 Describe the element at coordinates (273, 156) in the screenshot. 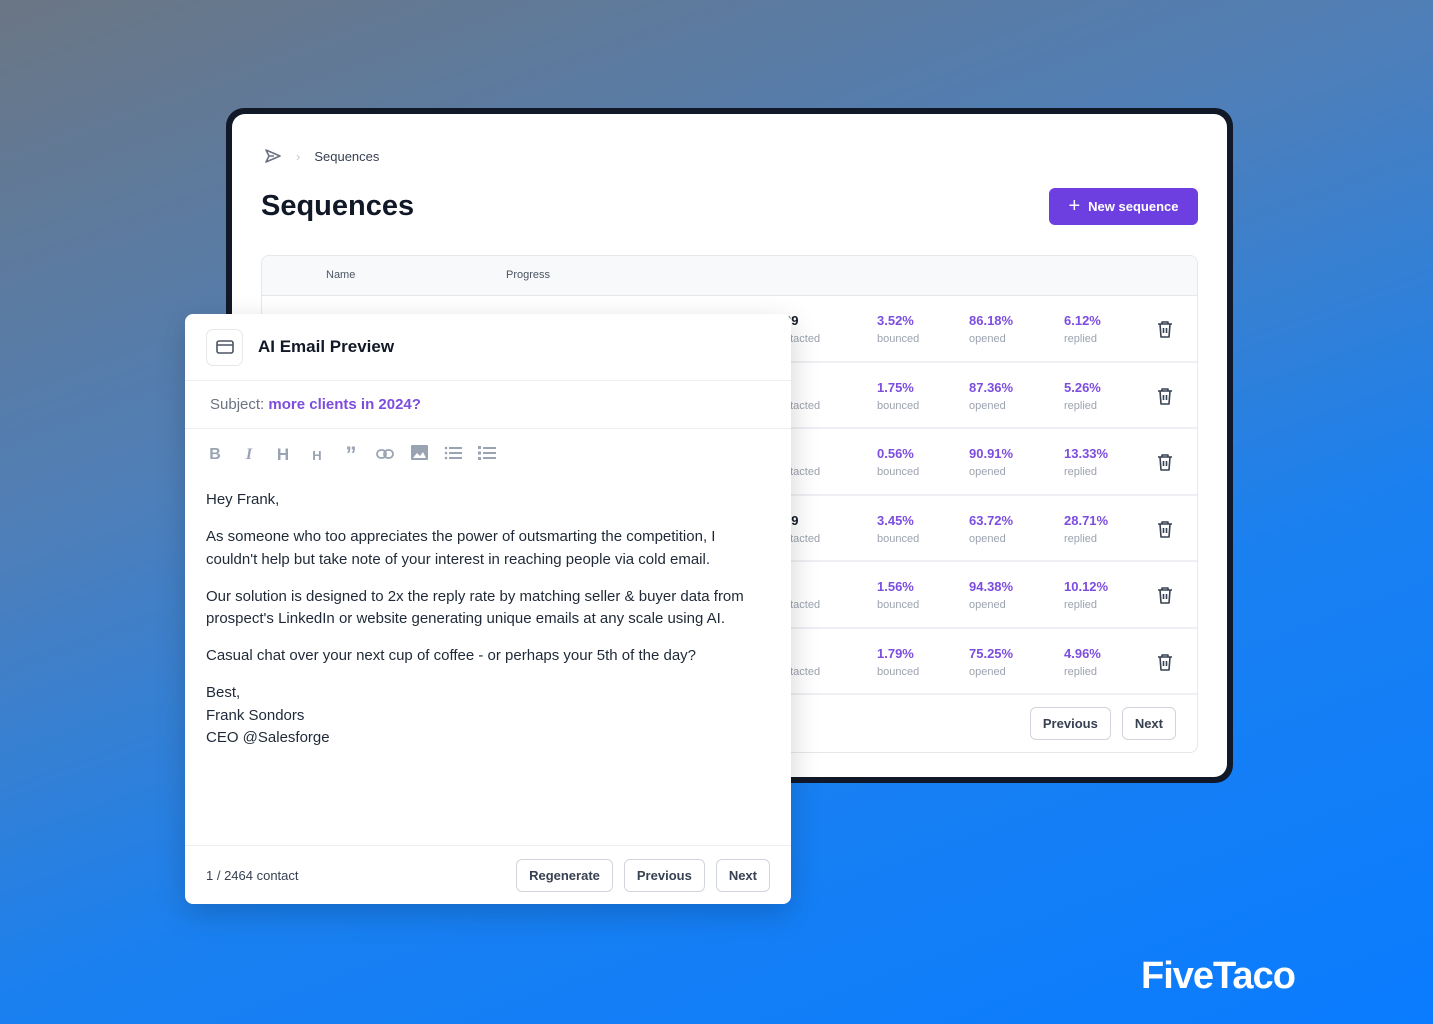

I see `send-icon` at that location.